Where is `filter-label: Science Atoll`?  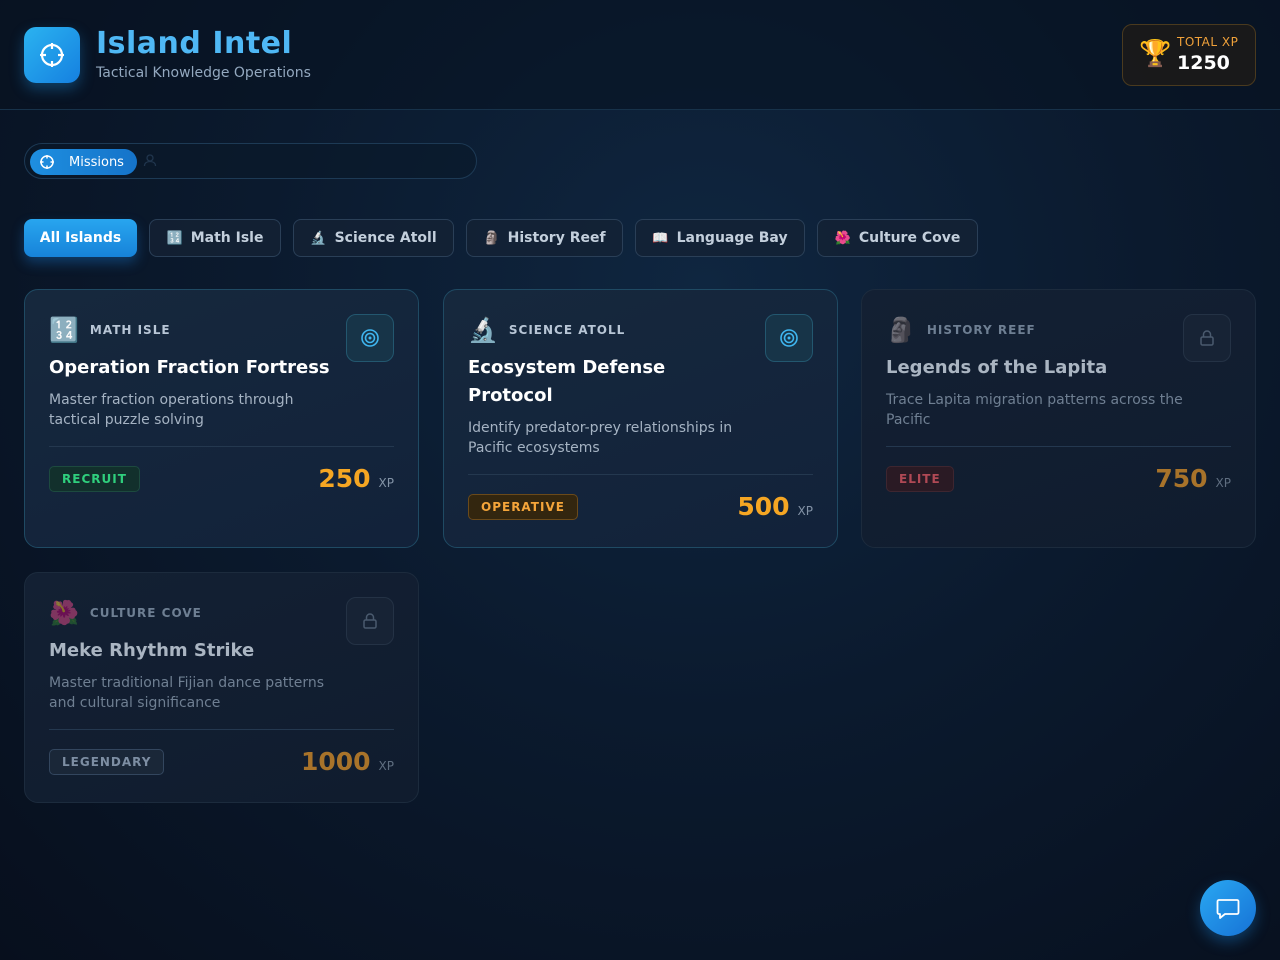
filter-label: Science Atoll is located at coordinates (385, 238).